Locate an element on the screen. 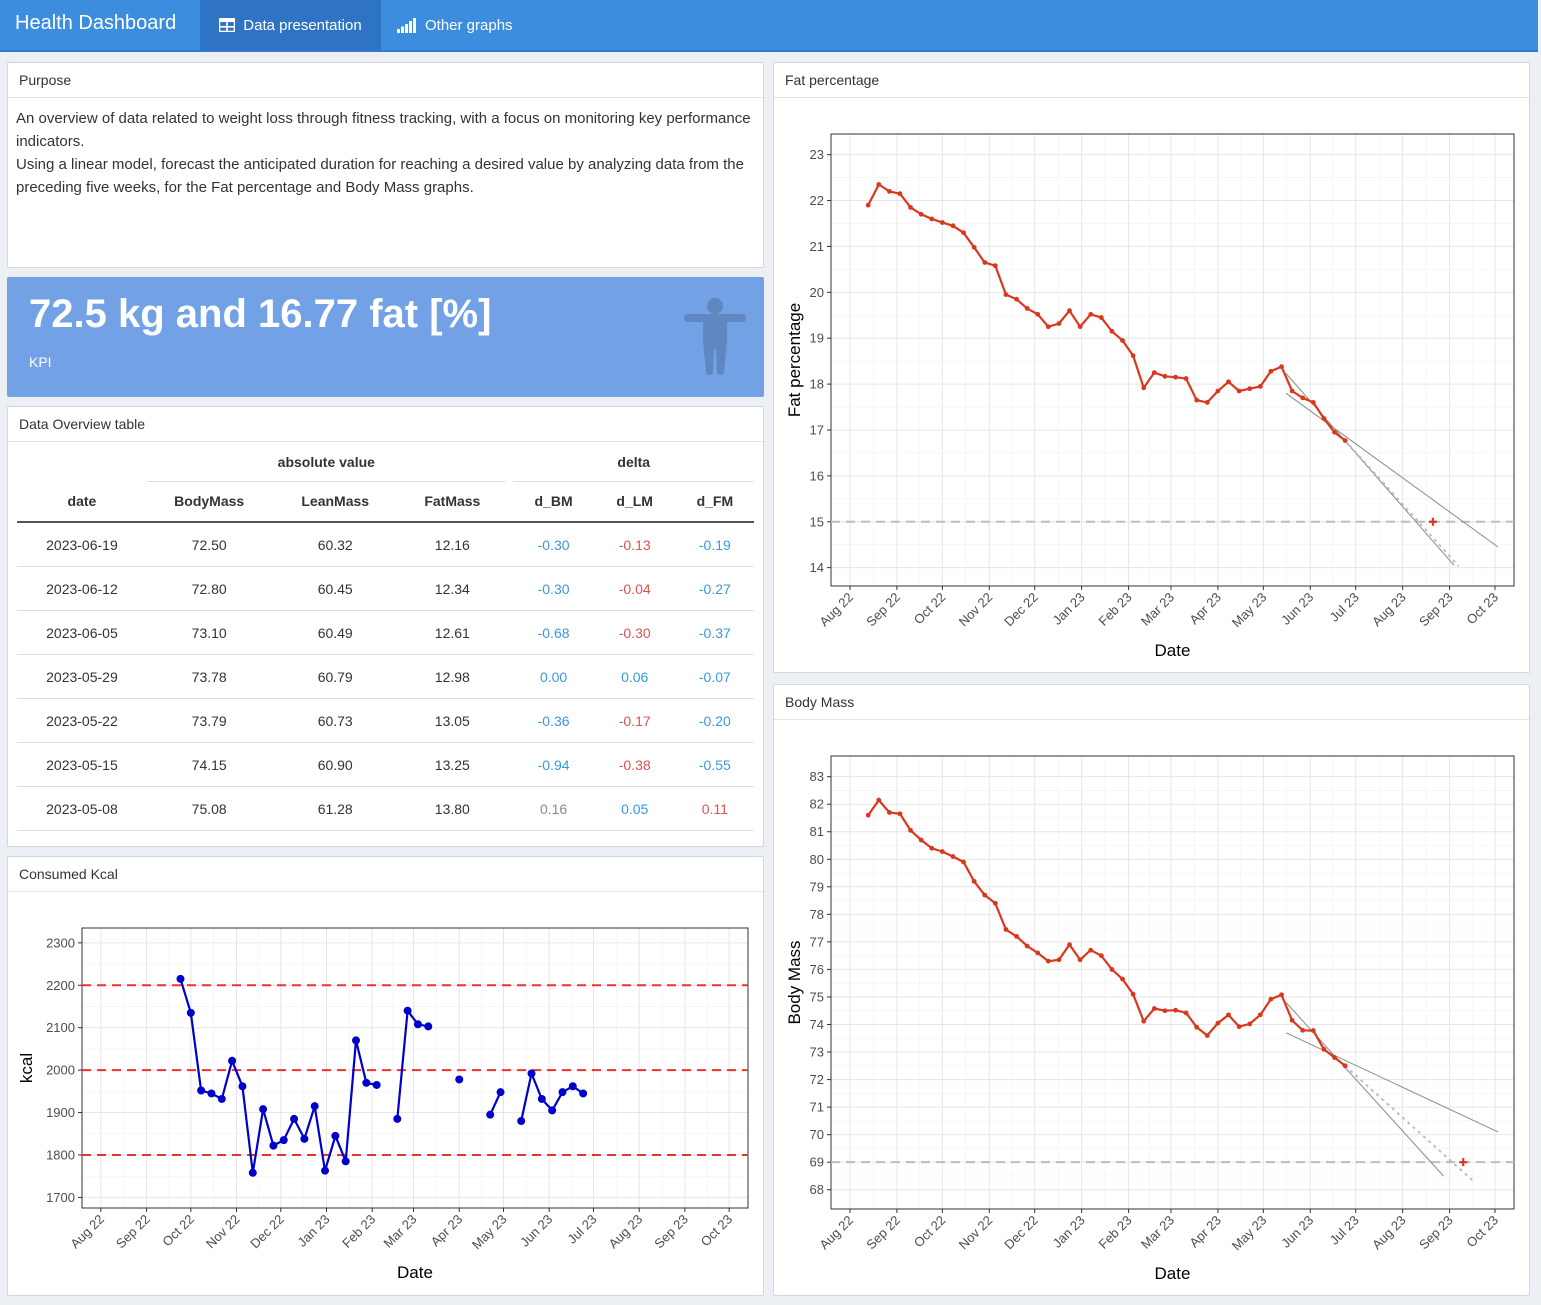 The width and height of the screenshot is (1541, 1305). y-tick-label: 71 is located at coordinates (817, 1107).